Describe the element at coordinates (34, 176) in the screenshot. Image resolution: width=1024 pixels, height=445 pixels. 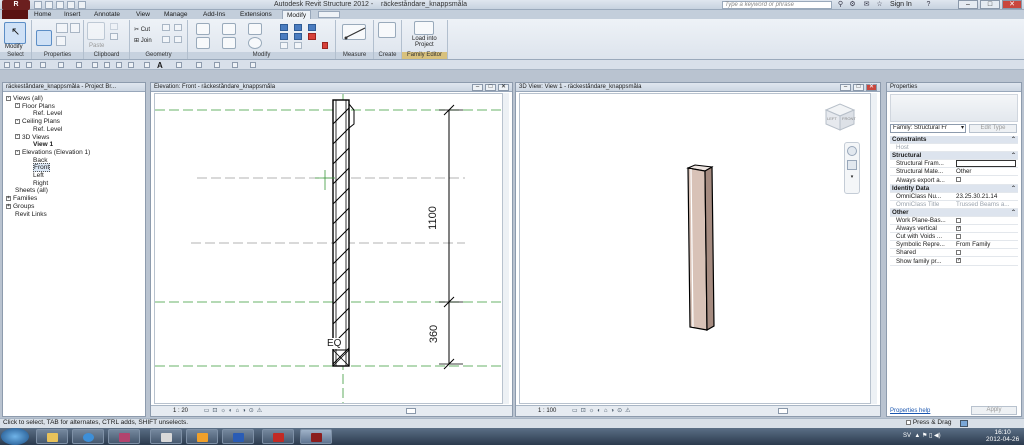
I see `tree-item: Left` at that location.